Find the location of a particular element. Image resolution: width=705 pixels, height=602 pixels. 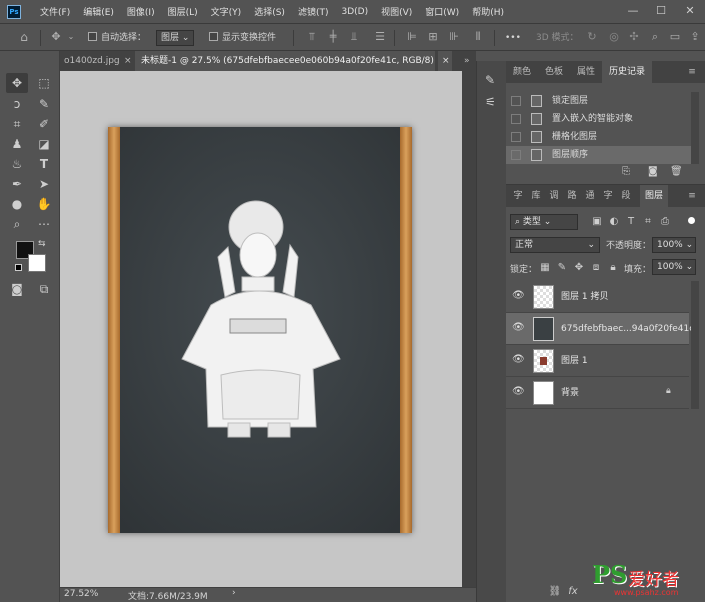

ellipse-tool-icon: ● is located at coordinates (17, 204).